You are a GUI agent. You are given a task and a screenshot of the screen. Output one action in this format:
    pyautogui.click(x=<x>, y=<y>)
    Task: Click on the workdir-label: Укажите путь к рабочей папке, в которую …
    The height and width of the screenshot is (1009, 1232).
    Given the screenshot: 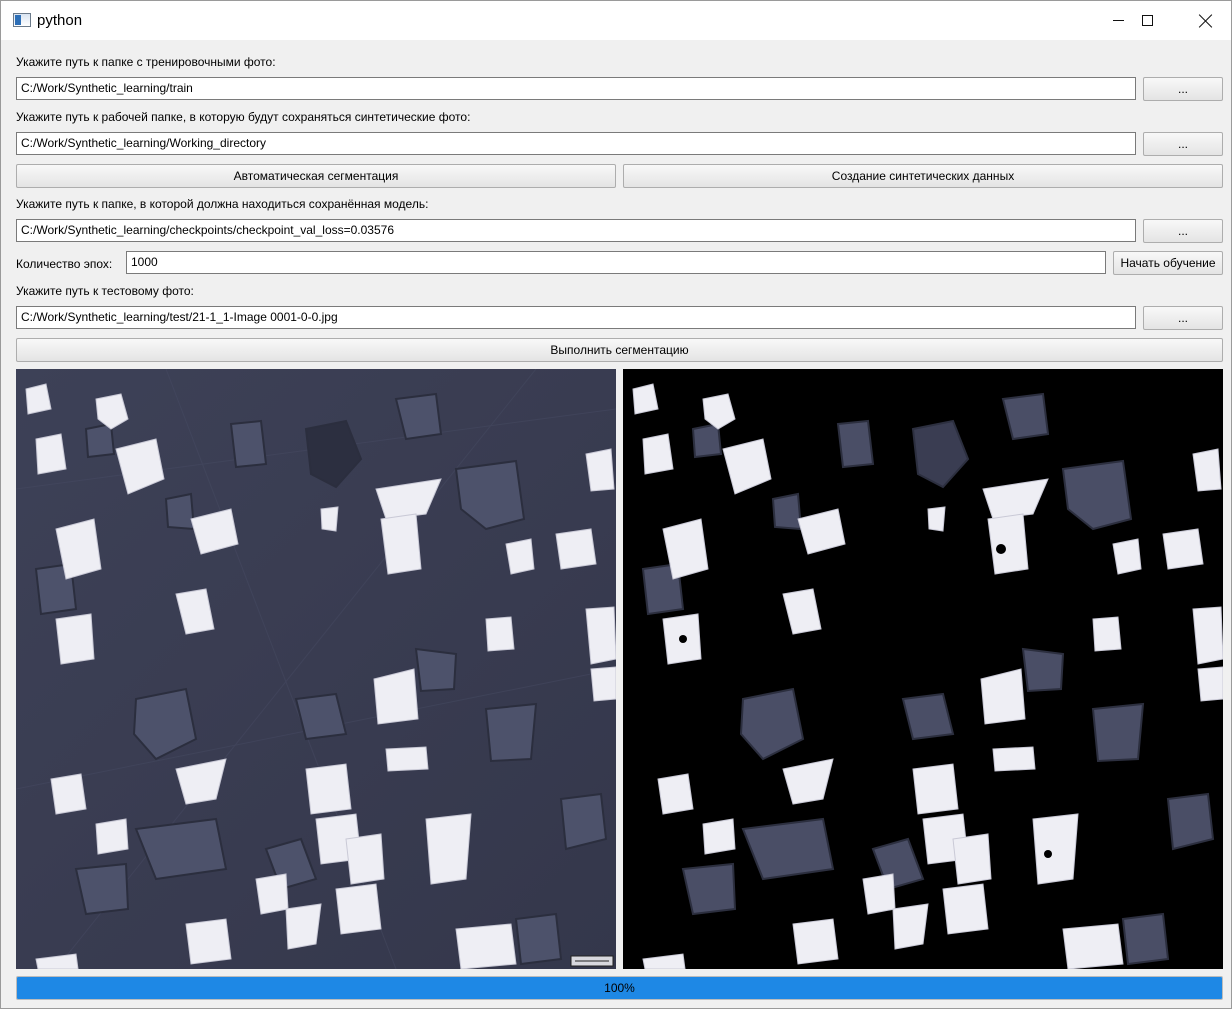 What is the action you would take?
    pyautogui.click(x=243, y=117)
    